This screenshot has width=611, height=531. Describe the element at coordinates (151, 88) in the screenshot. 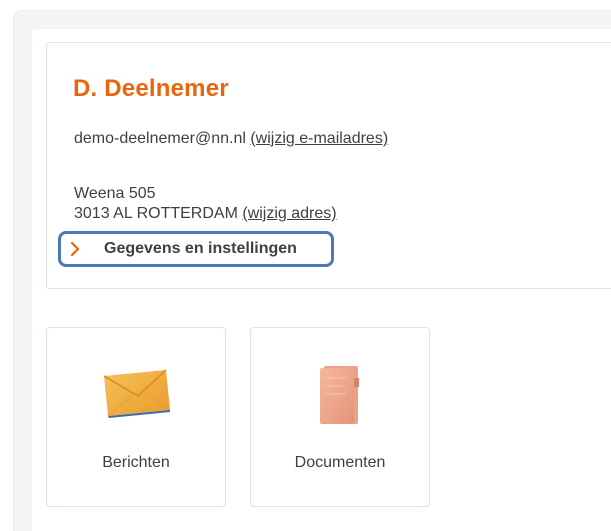

I see `user-name: D. Deelnemer` at that location.